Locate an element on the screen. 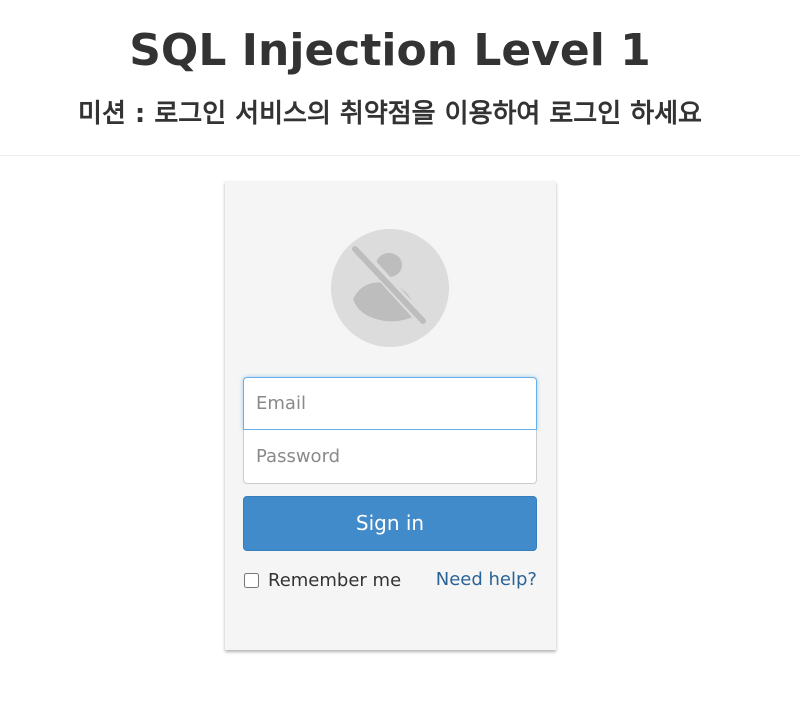 The width and height of the screenshot is (800, 722). remember-me-label: Remember me is located at coordinates (335, 580).